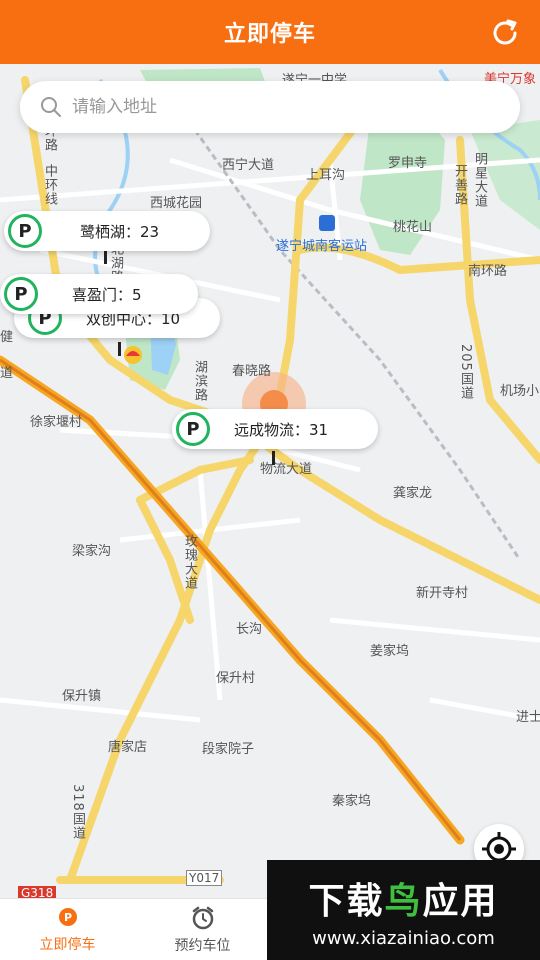 Image resolution: width=540 pixels, height=960 pixels. What do you see at coordinates (56, 422) in the screenshot?
I see `map-label: 徐家堰村` at bounding box center [56, 422].